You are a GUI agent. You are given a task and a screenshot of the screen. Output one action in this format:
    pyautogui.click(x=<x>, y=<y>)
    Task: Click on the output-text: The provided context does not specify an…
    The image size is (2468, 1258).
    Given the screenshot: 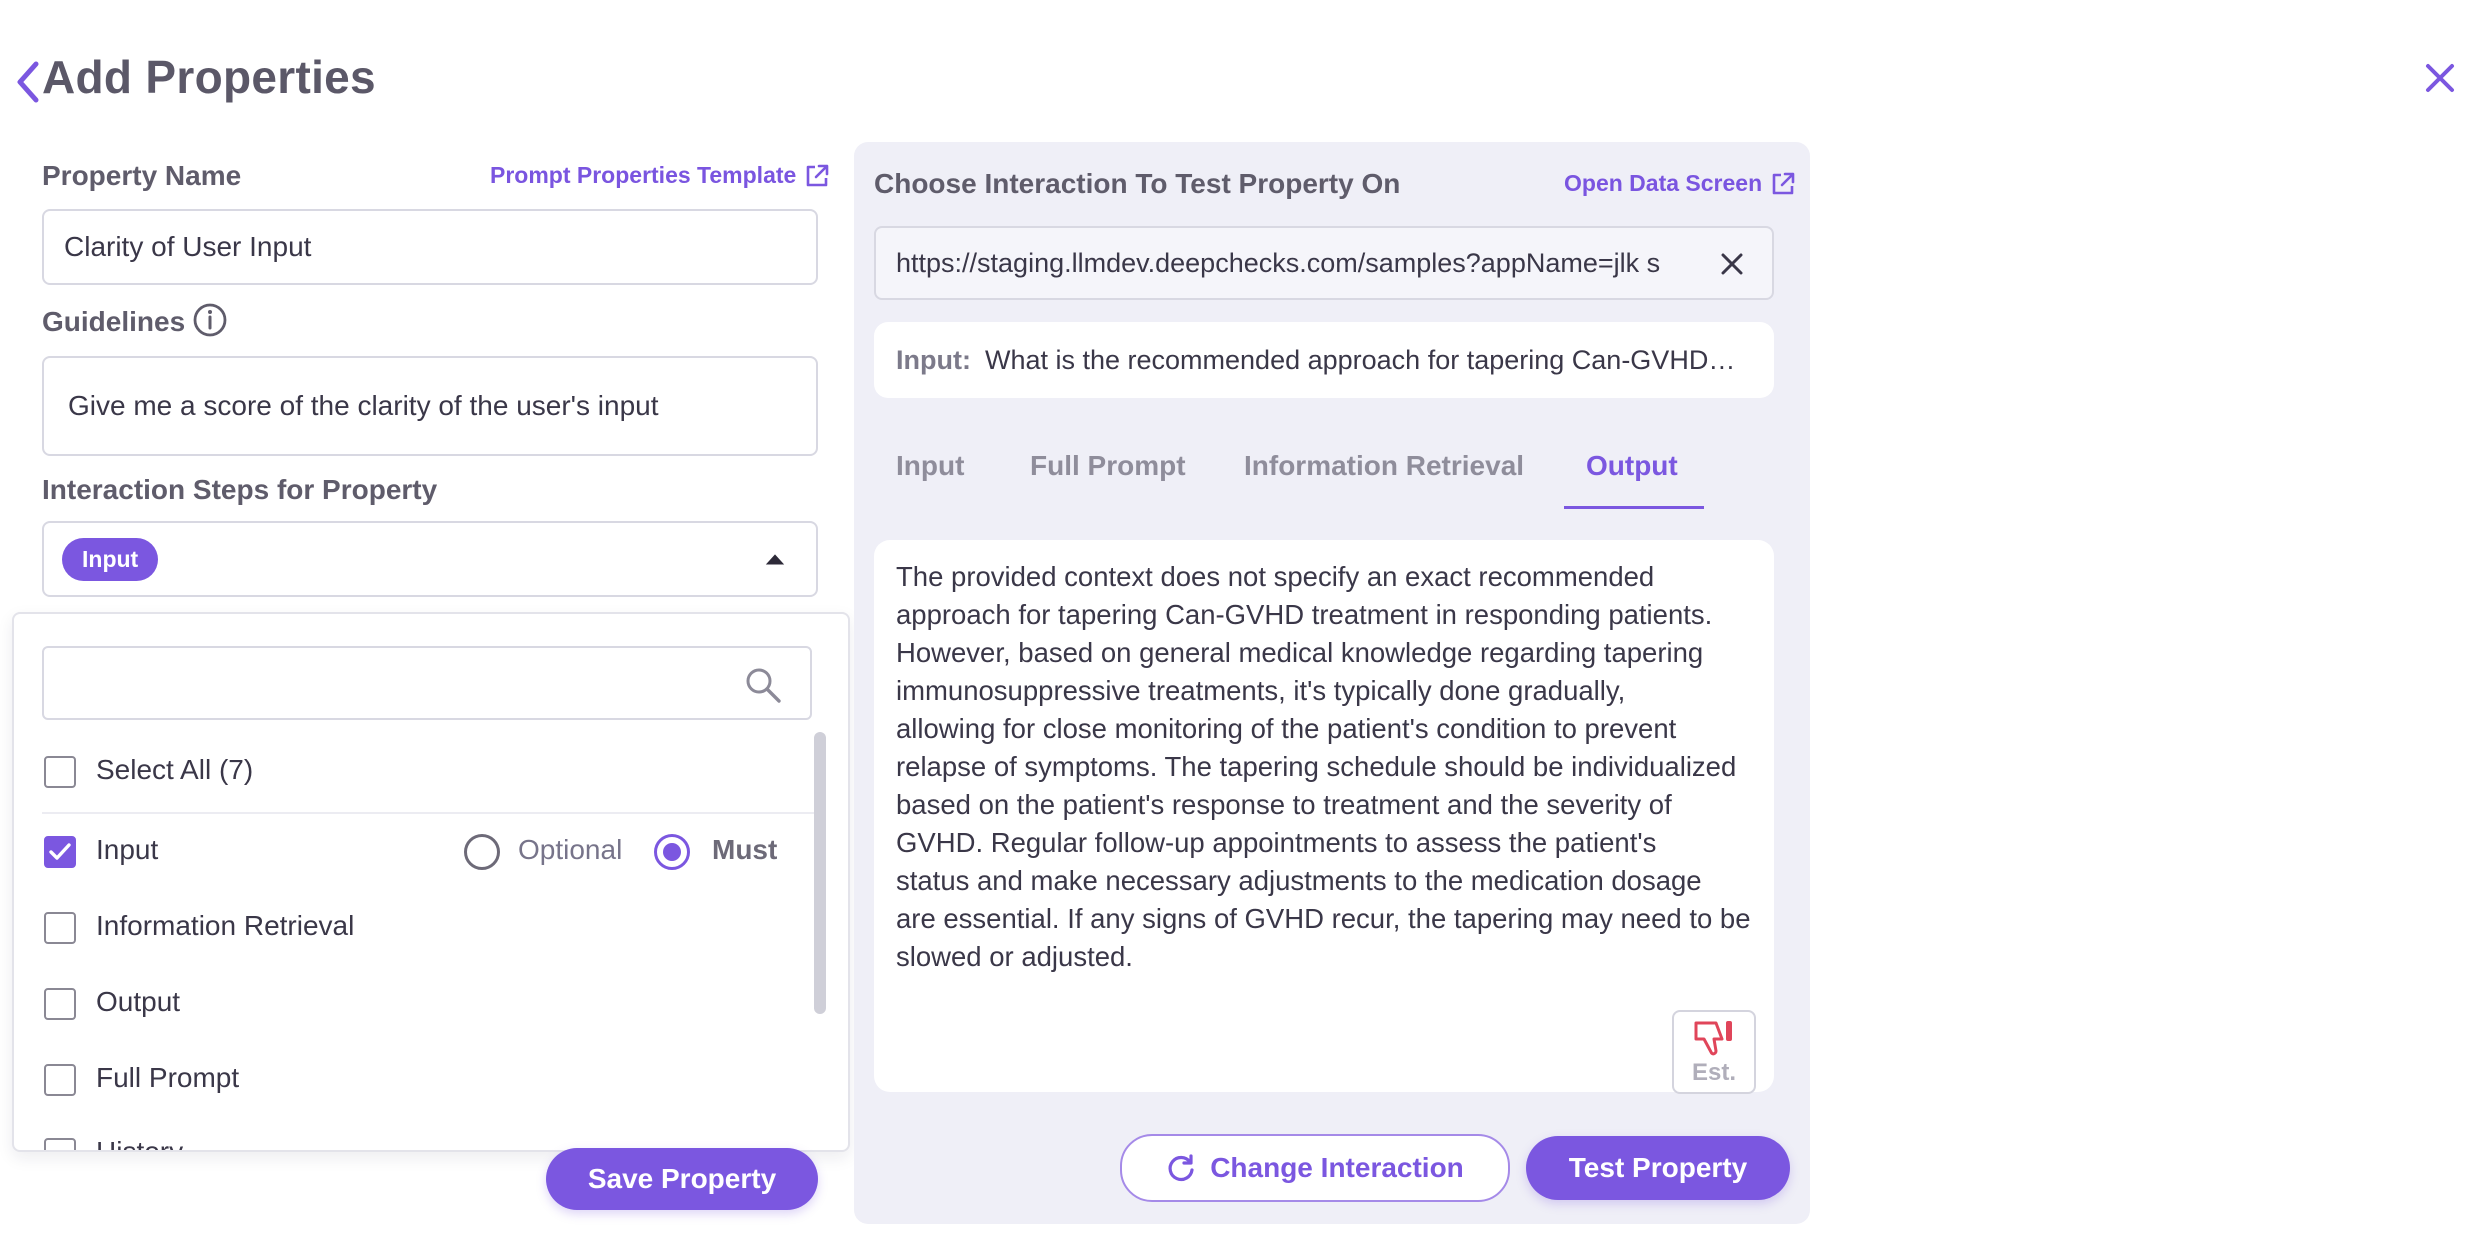 What is the action you would take?
    pyautogui.click(x=1323, y=767)
    